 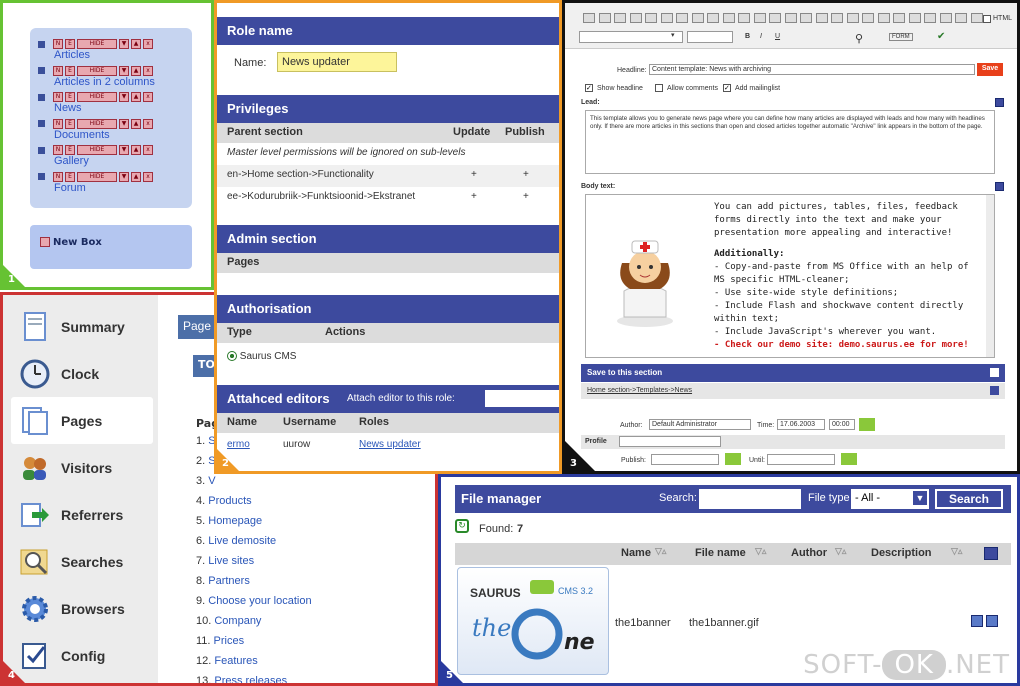 I want to click on menu-item-label: Articles, so click(x=72, y=55).